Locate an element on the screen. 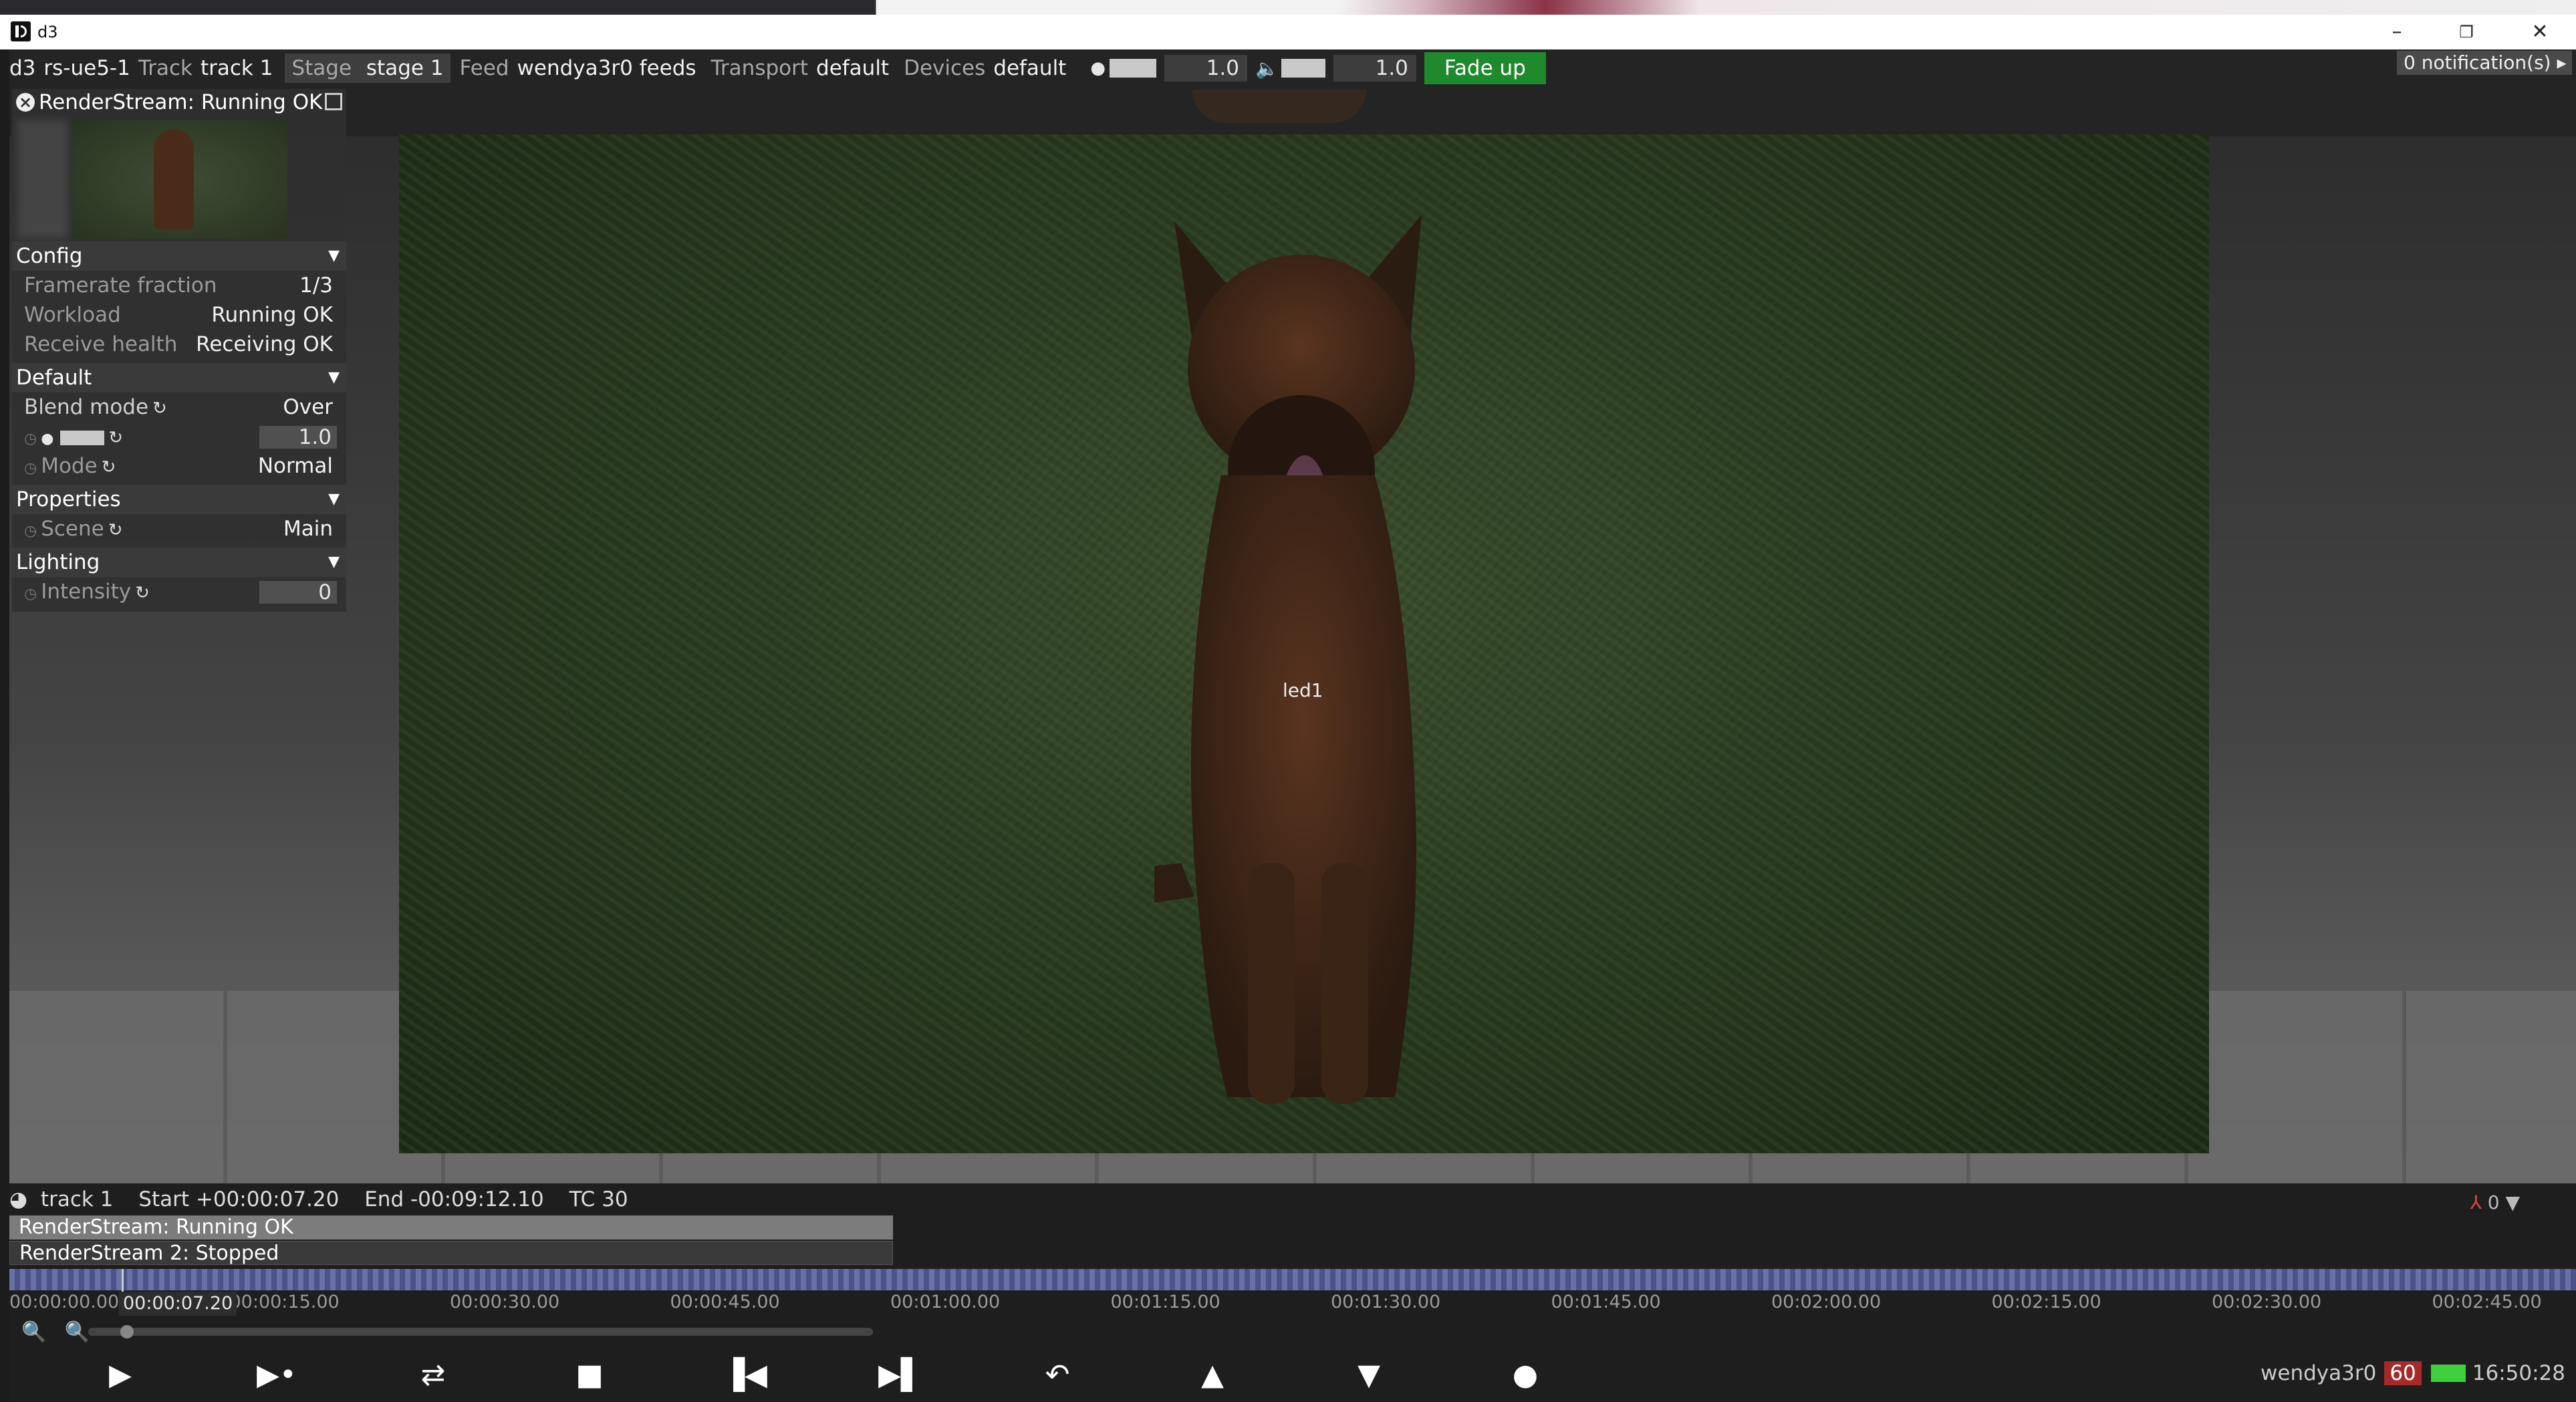 Image resolution: width=2576 pixels, height=1402 pixels. loop-icon: ⇄ is located at coordinates (433, 1375).